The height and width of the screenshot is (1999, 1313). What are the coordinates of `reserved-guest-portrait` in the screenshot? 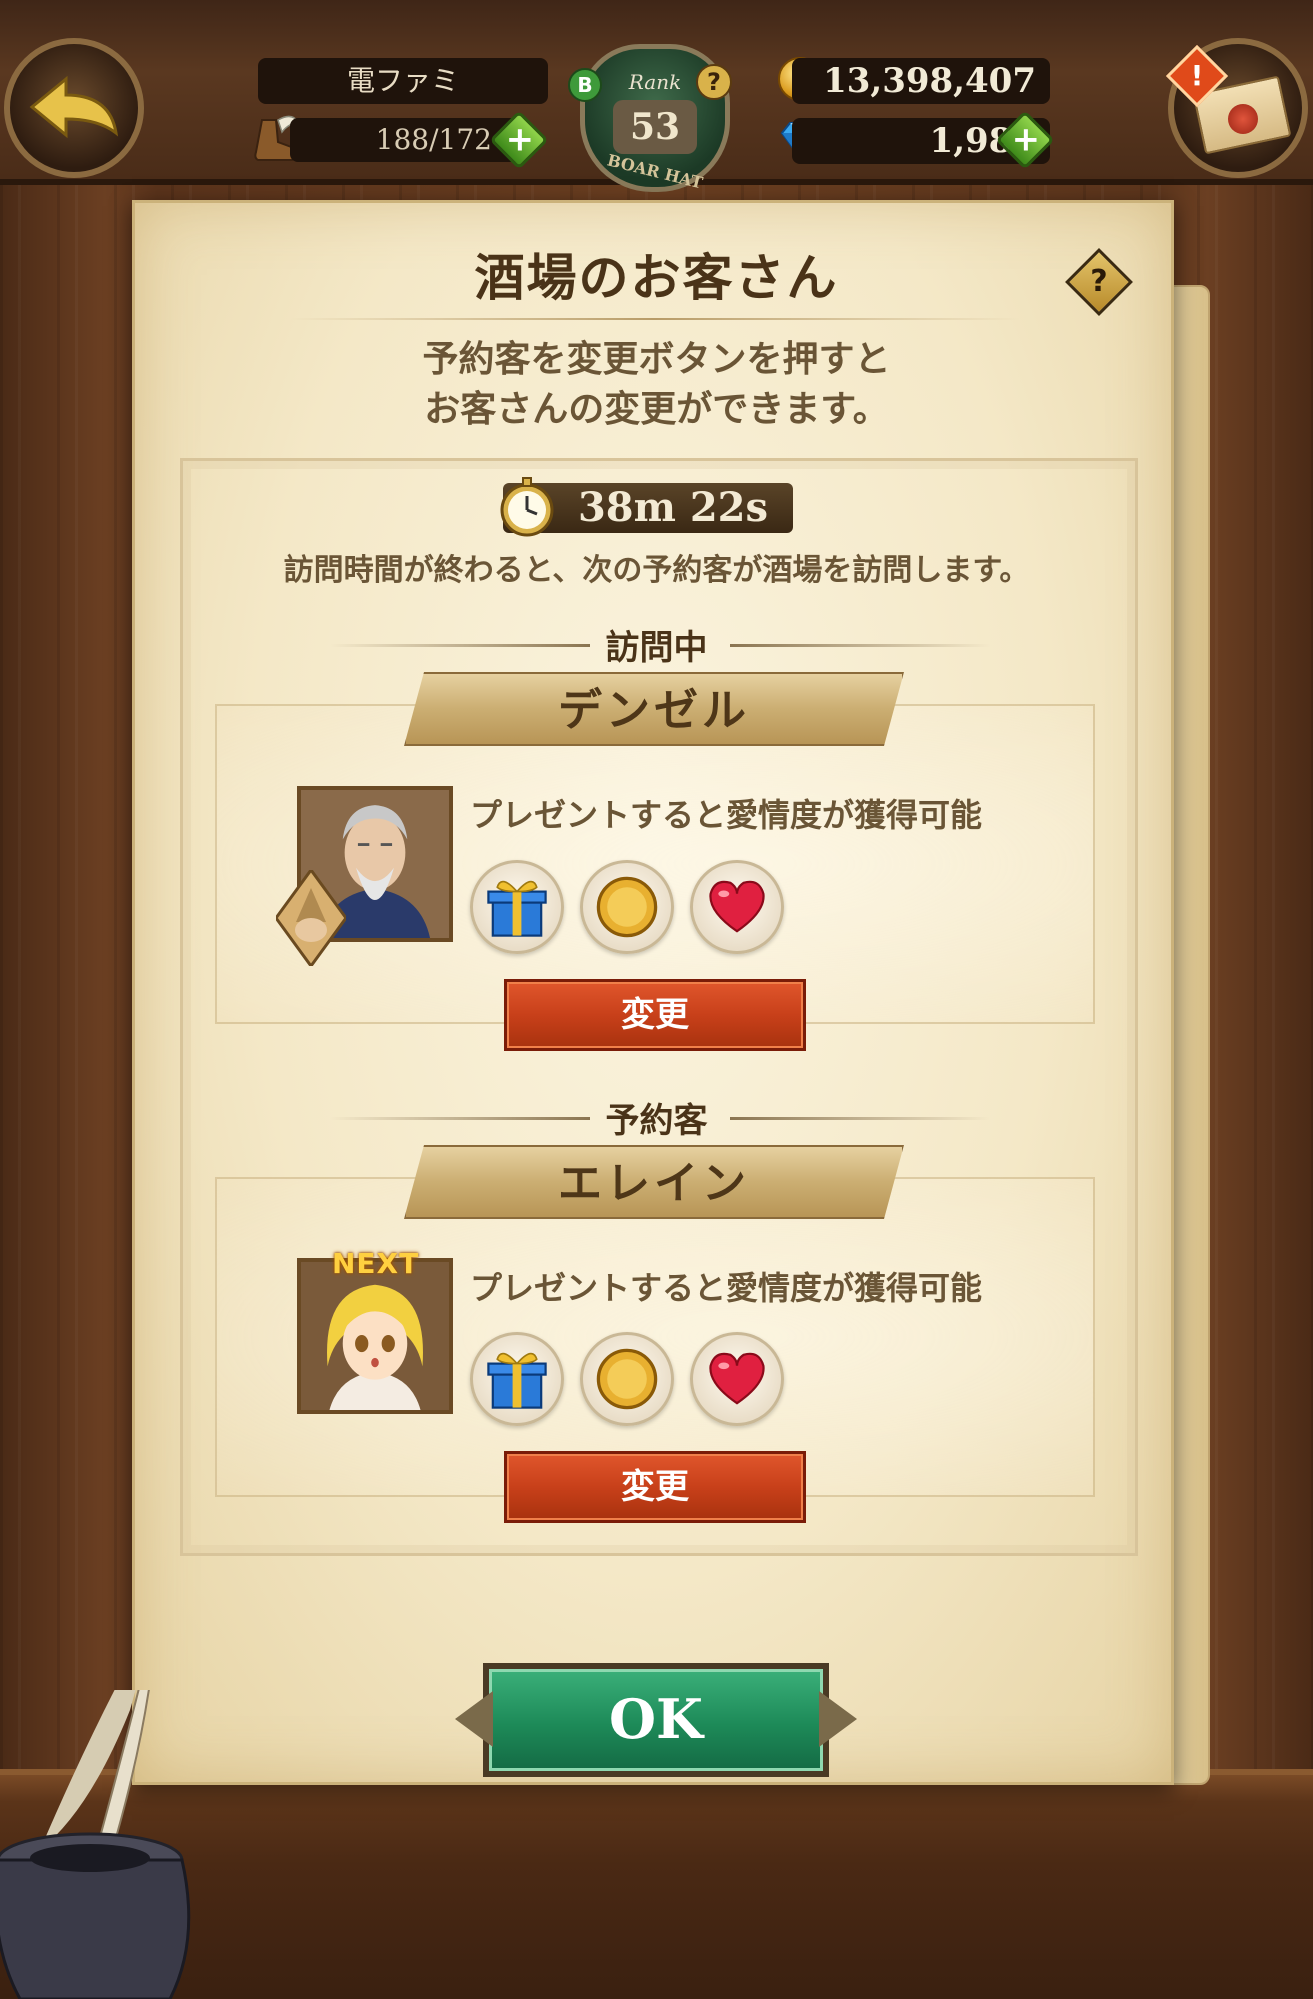 It's located at (375, 1336).